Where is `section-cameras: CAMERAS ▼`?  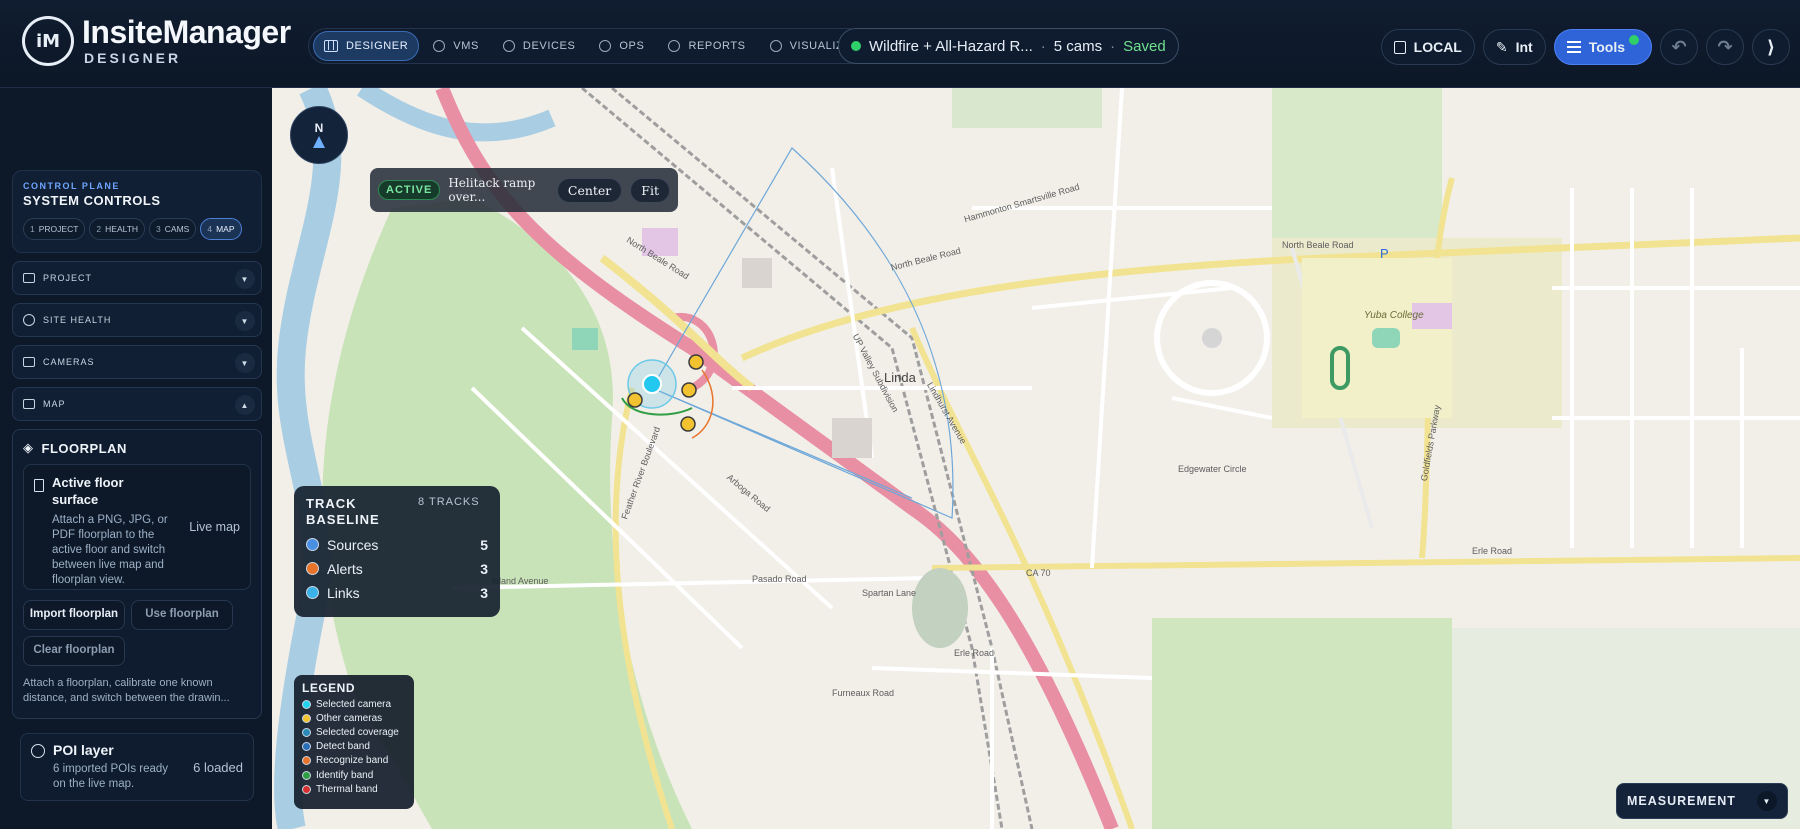 section-cameras: CAMERAS ▼ is located at coordinates (137, 362).